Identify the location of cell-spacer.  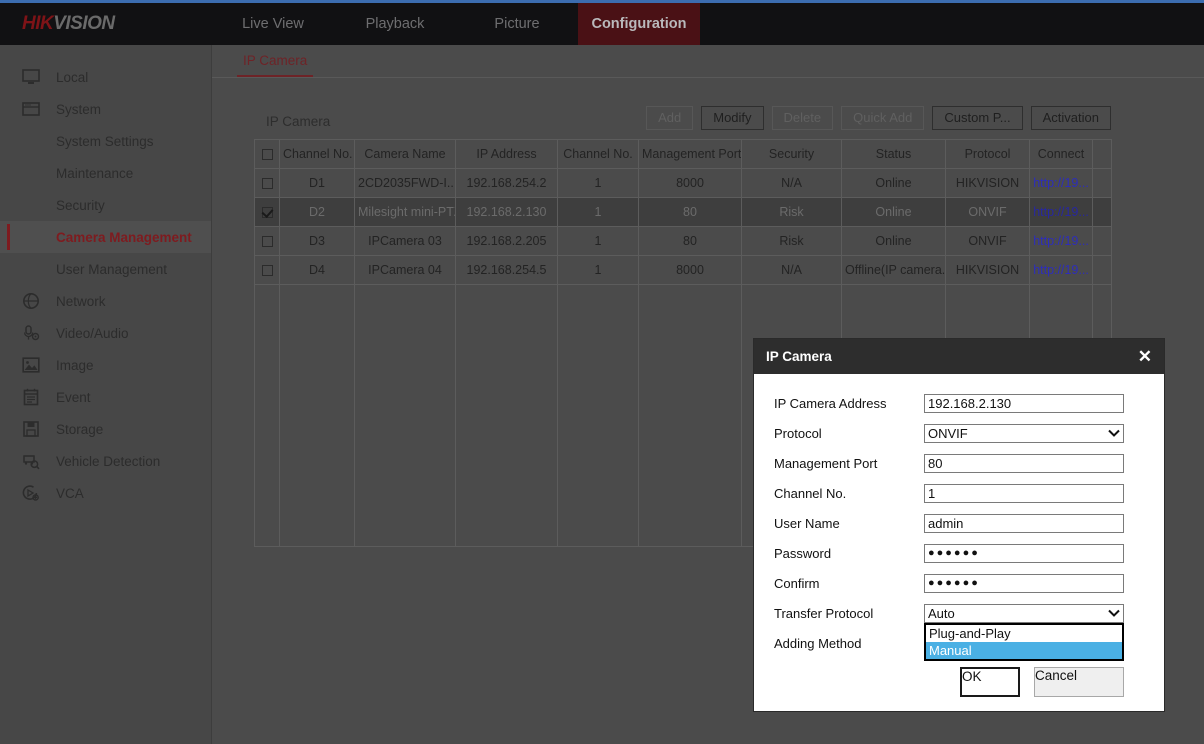
(1102, 270).